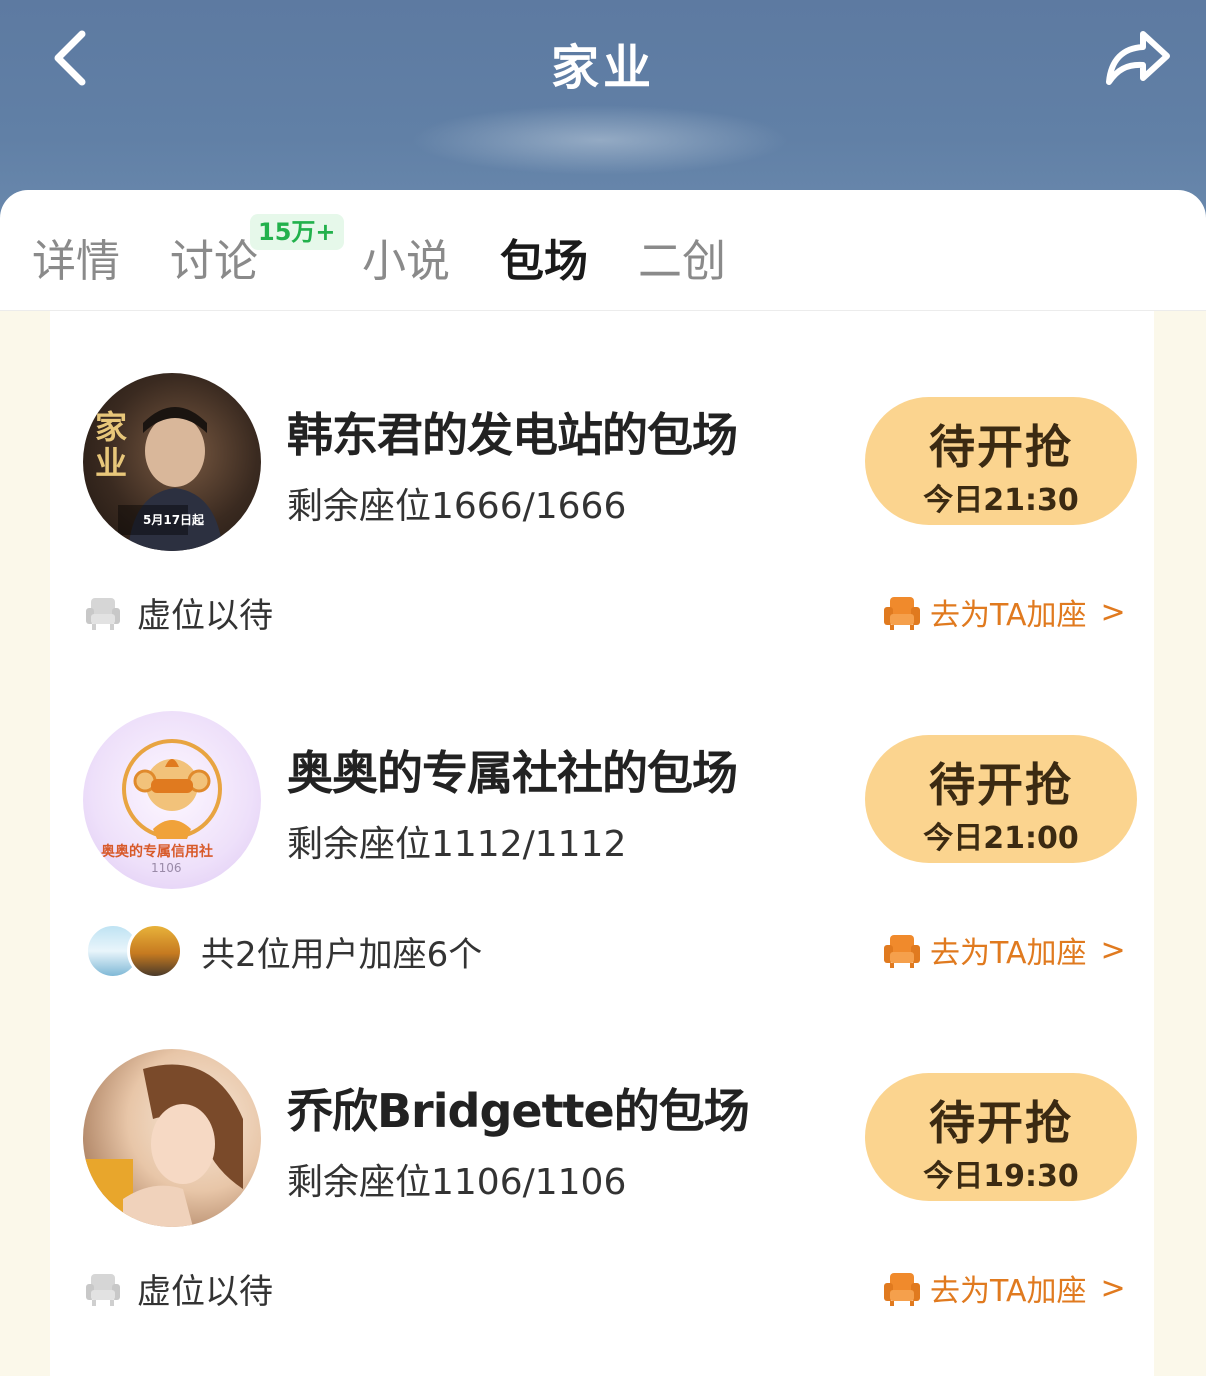  I want to click on discussion-count-badge: 15万+, so click(297, 232).